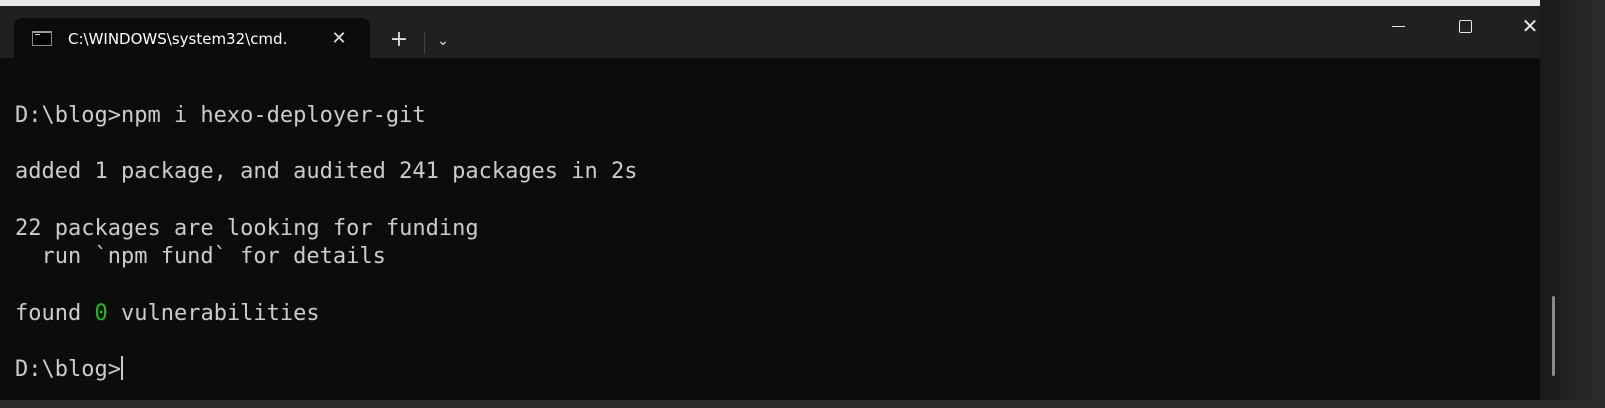 This screenshot has height=408, width=1605. Describe the element at coordinates (42, 38) in the screenshot. I see `cmd-icon` at that location.